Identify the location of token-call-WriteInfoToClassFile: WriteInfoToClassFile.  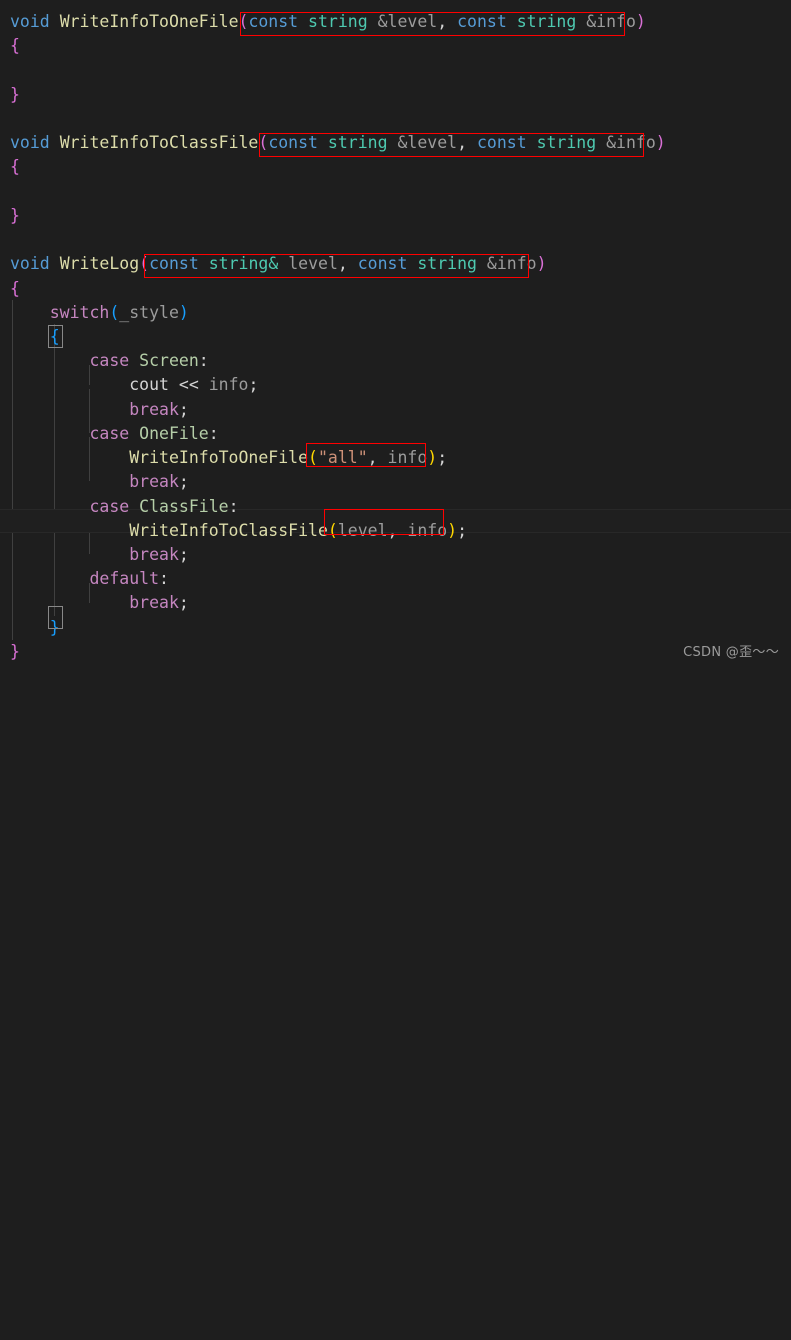
(228, 530).